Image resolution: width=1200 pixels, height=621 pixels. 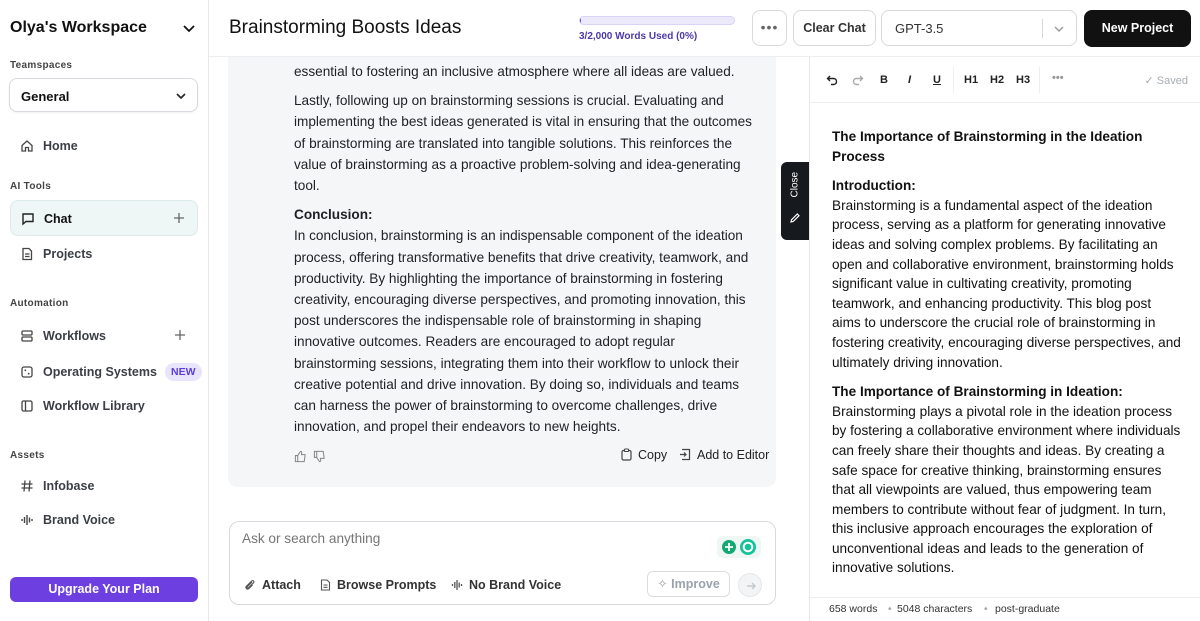 I want to click on attach-label: Attach, so click(x=281, y=585).